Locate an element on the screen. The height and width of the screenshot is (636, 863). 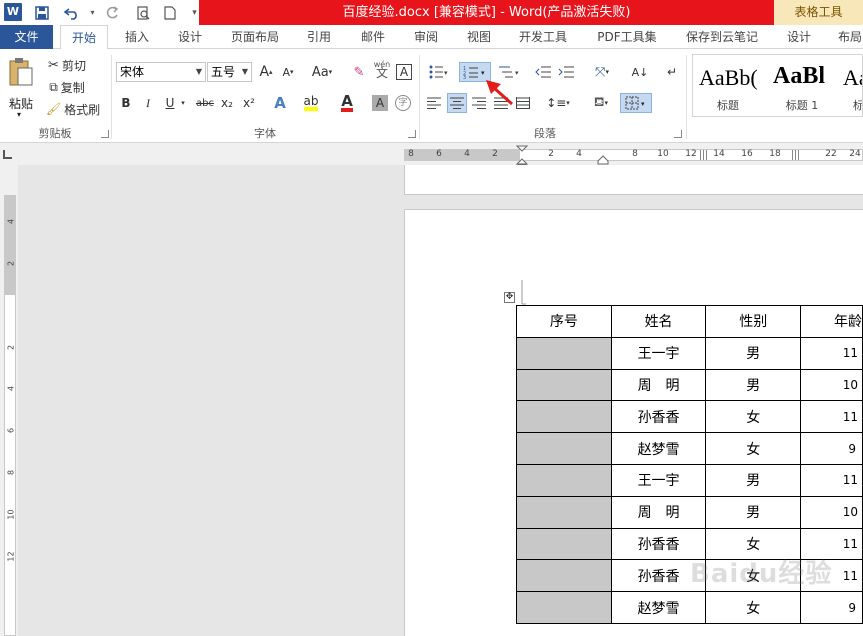
underline-button: U is located at coordinates (170, 103).